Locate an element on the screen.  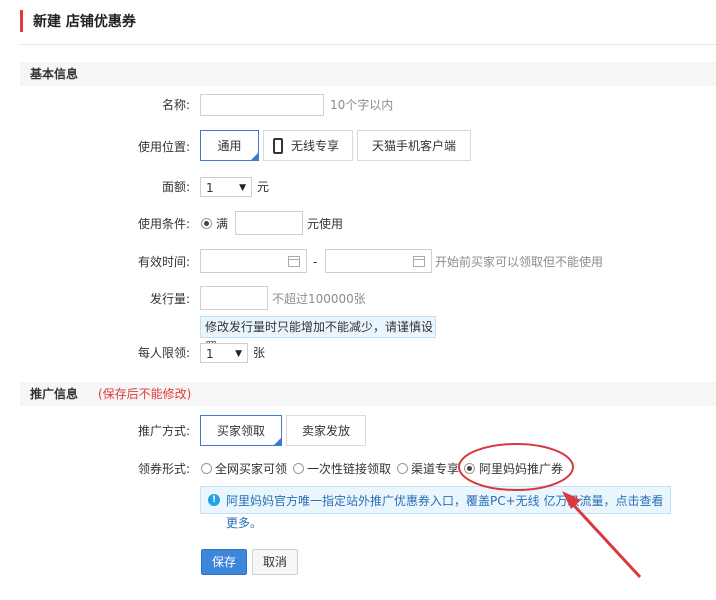
annotation-arrow-head is located at coordinates (571, 500).